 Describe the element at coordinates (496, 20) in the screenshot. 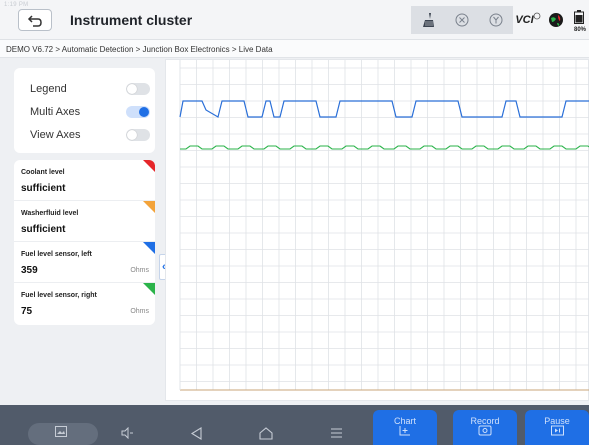

I see `y-circle-icon` at that location.